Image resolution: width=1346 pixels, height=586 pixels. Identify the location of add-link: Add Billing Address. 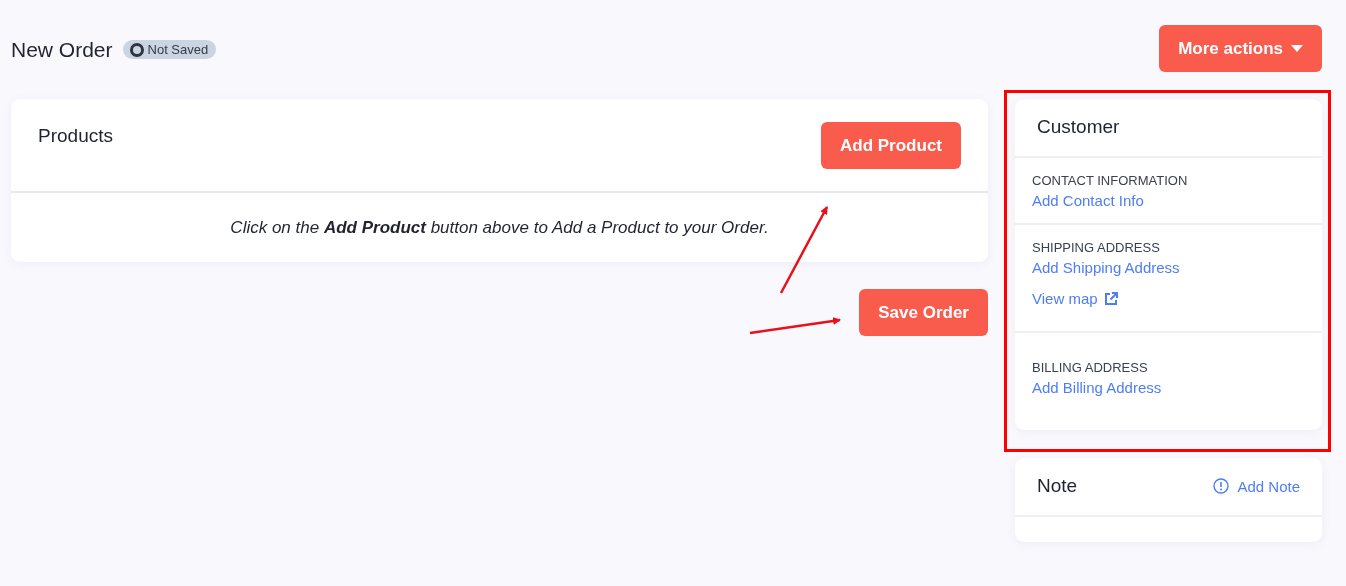
(1097, 387).